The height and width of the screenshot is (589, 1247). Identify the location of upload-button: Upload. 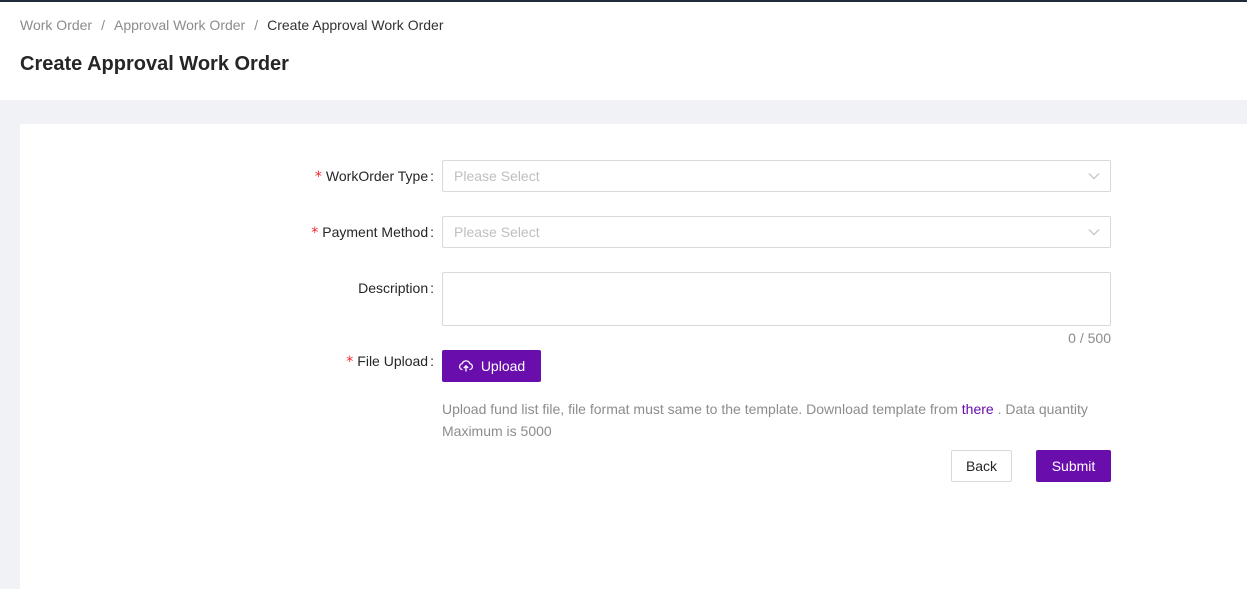
(491, 366).